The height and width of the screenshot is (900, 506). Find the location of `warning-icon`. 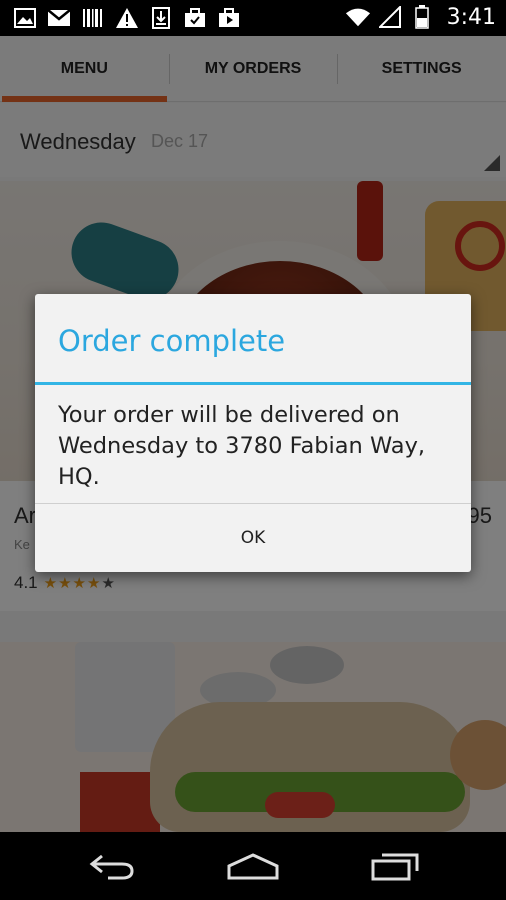

warning-icon is located at coordinates (127, 18).